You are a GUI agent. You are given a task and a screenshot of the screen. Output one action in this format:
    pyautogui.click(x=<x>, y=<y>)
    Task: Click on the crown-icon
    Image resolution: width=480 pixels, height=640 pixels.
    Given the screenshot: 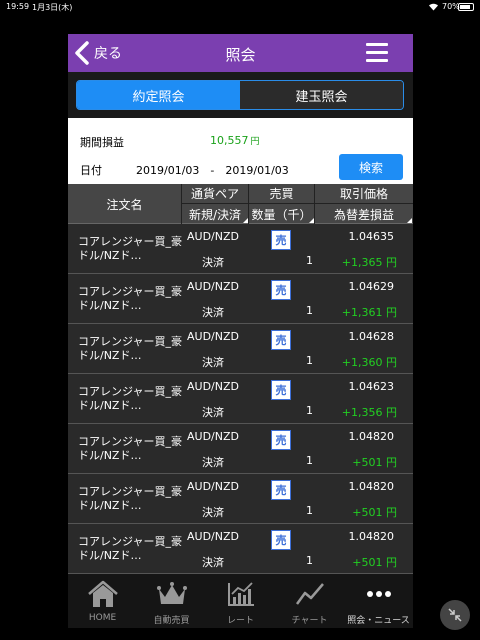 What is the action you would take?
    pyautogui.click(x=171, y=593)
    